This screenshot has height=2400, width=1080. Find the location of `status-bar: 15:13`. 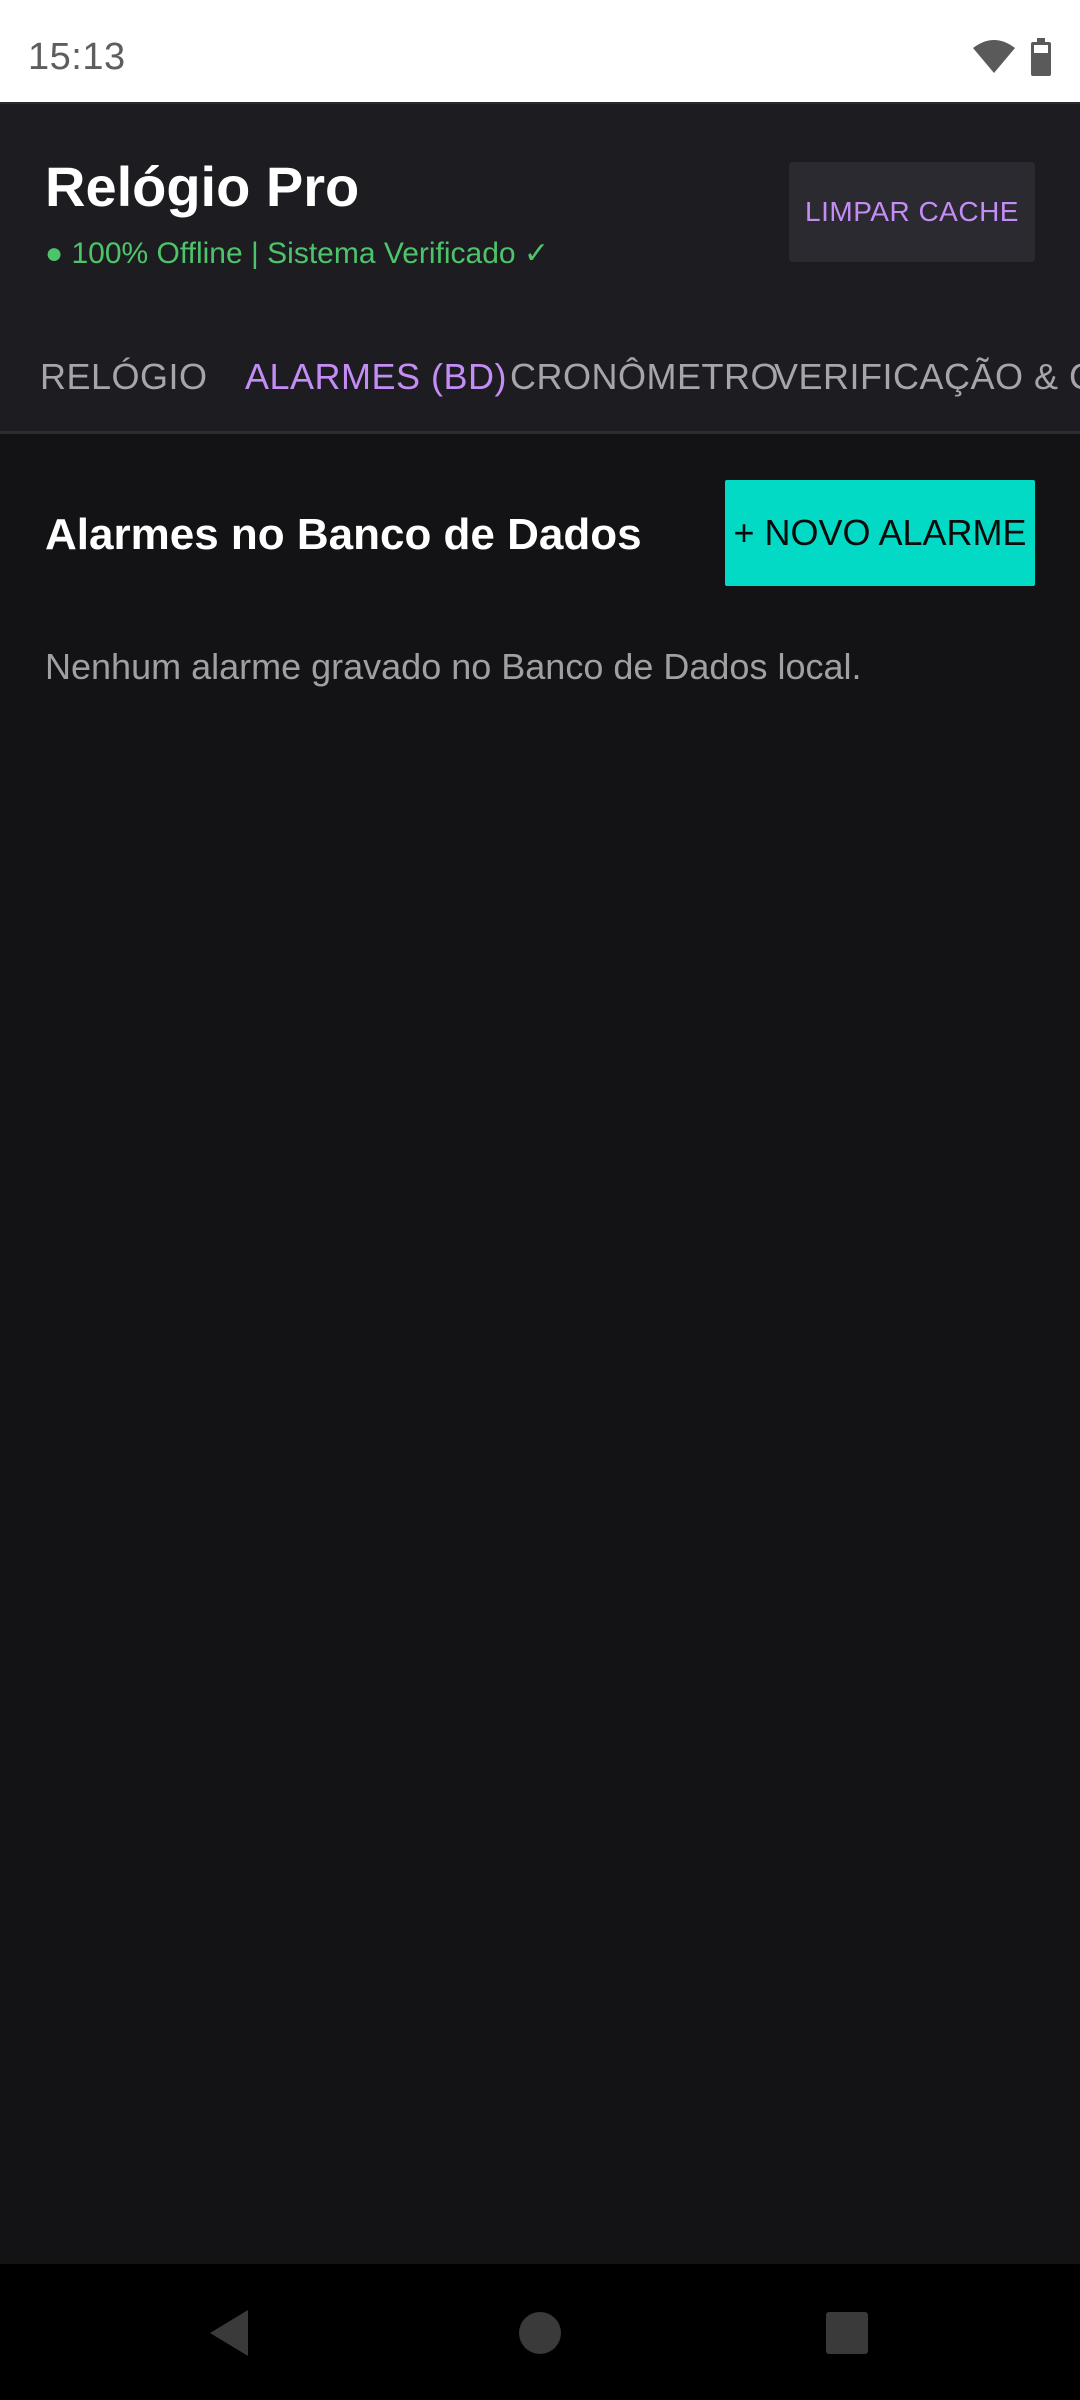

status-bar: 15:13 is located at coordinates (540, 52).